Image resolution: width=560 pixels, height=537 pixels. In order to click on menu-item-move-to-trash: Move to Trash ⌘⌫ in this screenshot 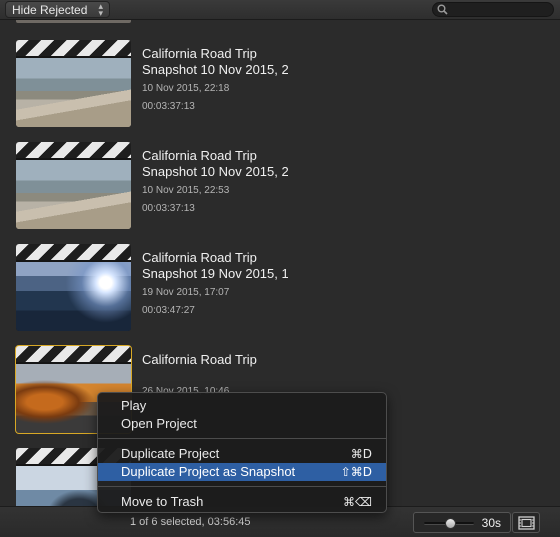, I will do `click(242, 502)`.